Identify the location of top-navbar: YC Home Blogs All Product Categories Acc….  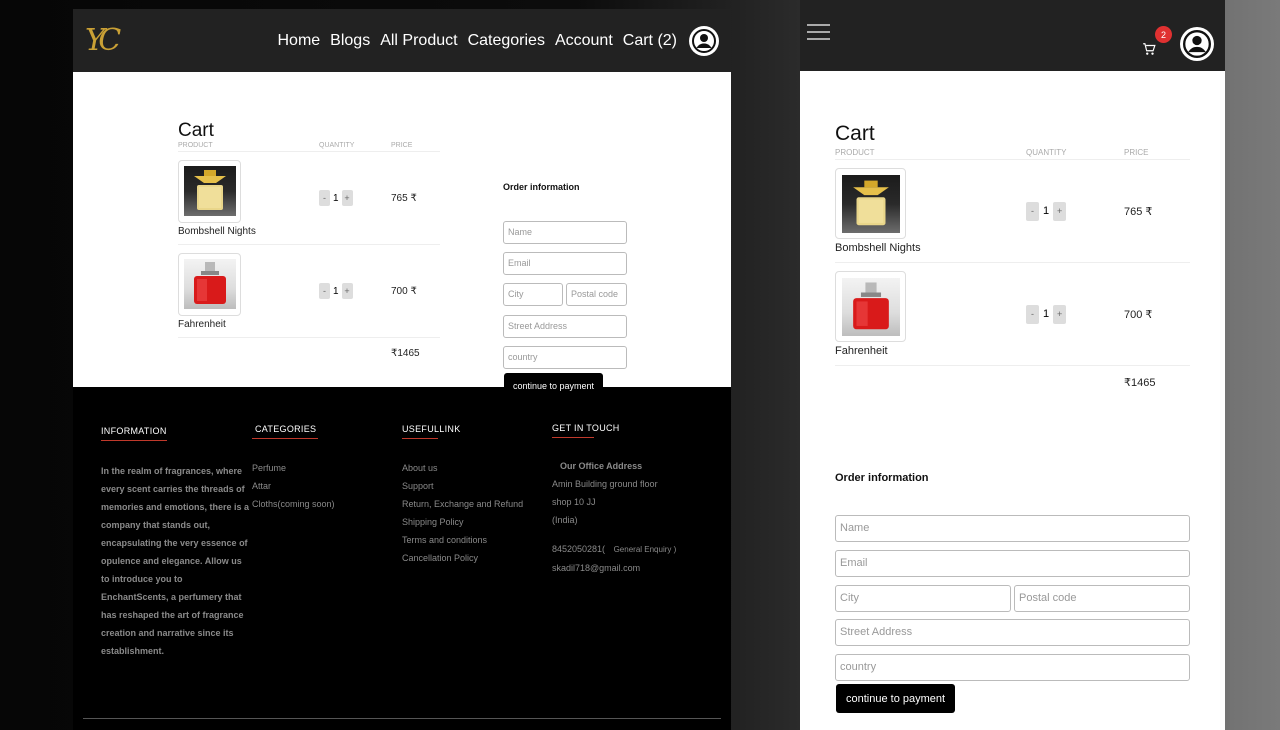
(402, 40).